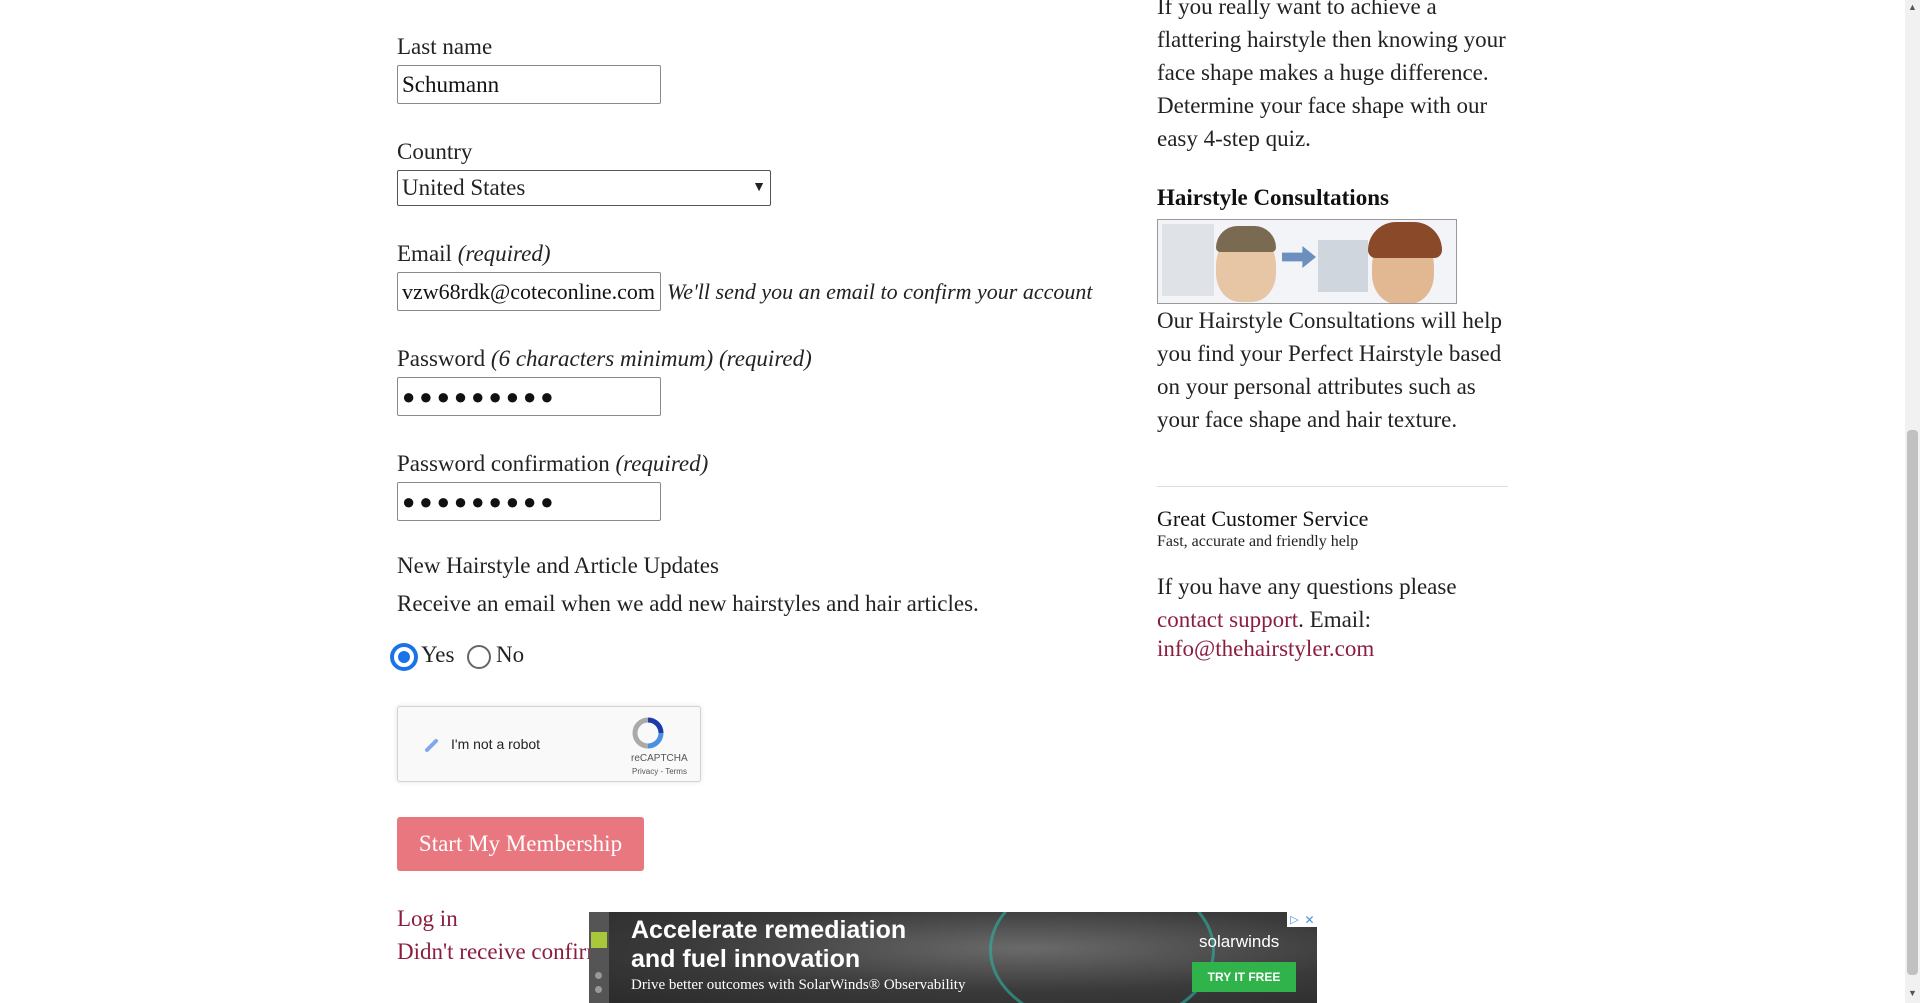 Image resolution: width=1920 pixels, height=1003 pixels. I want to click on recaptcha-logo-icon, so click(648, 733).